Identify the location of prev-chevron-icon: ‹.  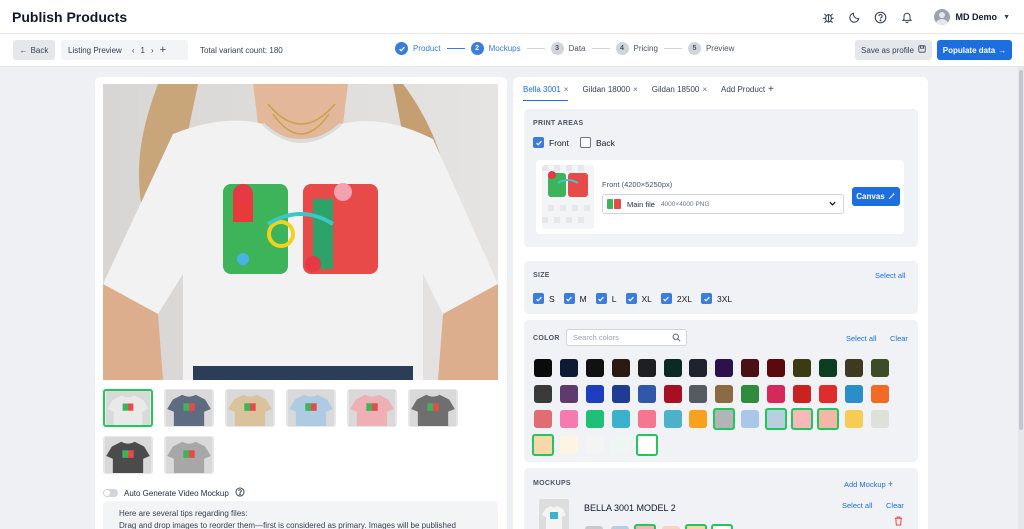
(133, 50).